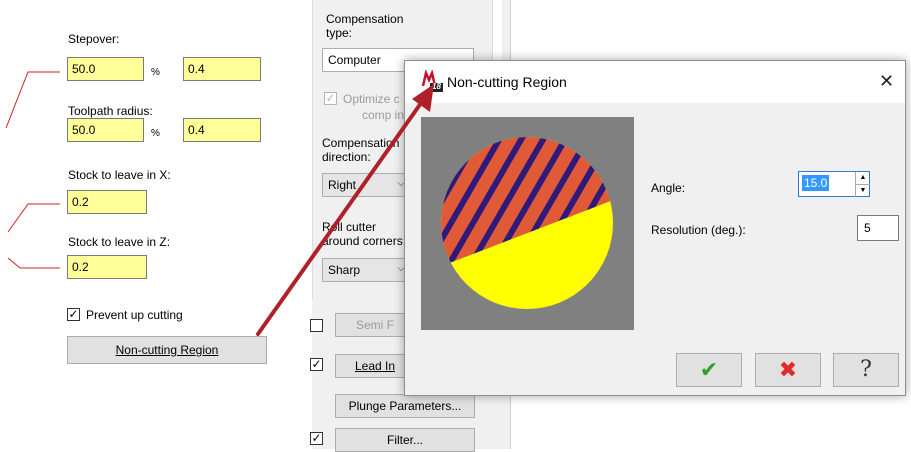  I want to click on help-button: ?, so click(866, 370).